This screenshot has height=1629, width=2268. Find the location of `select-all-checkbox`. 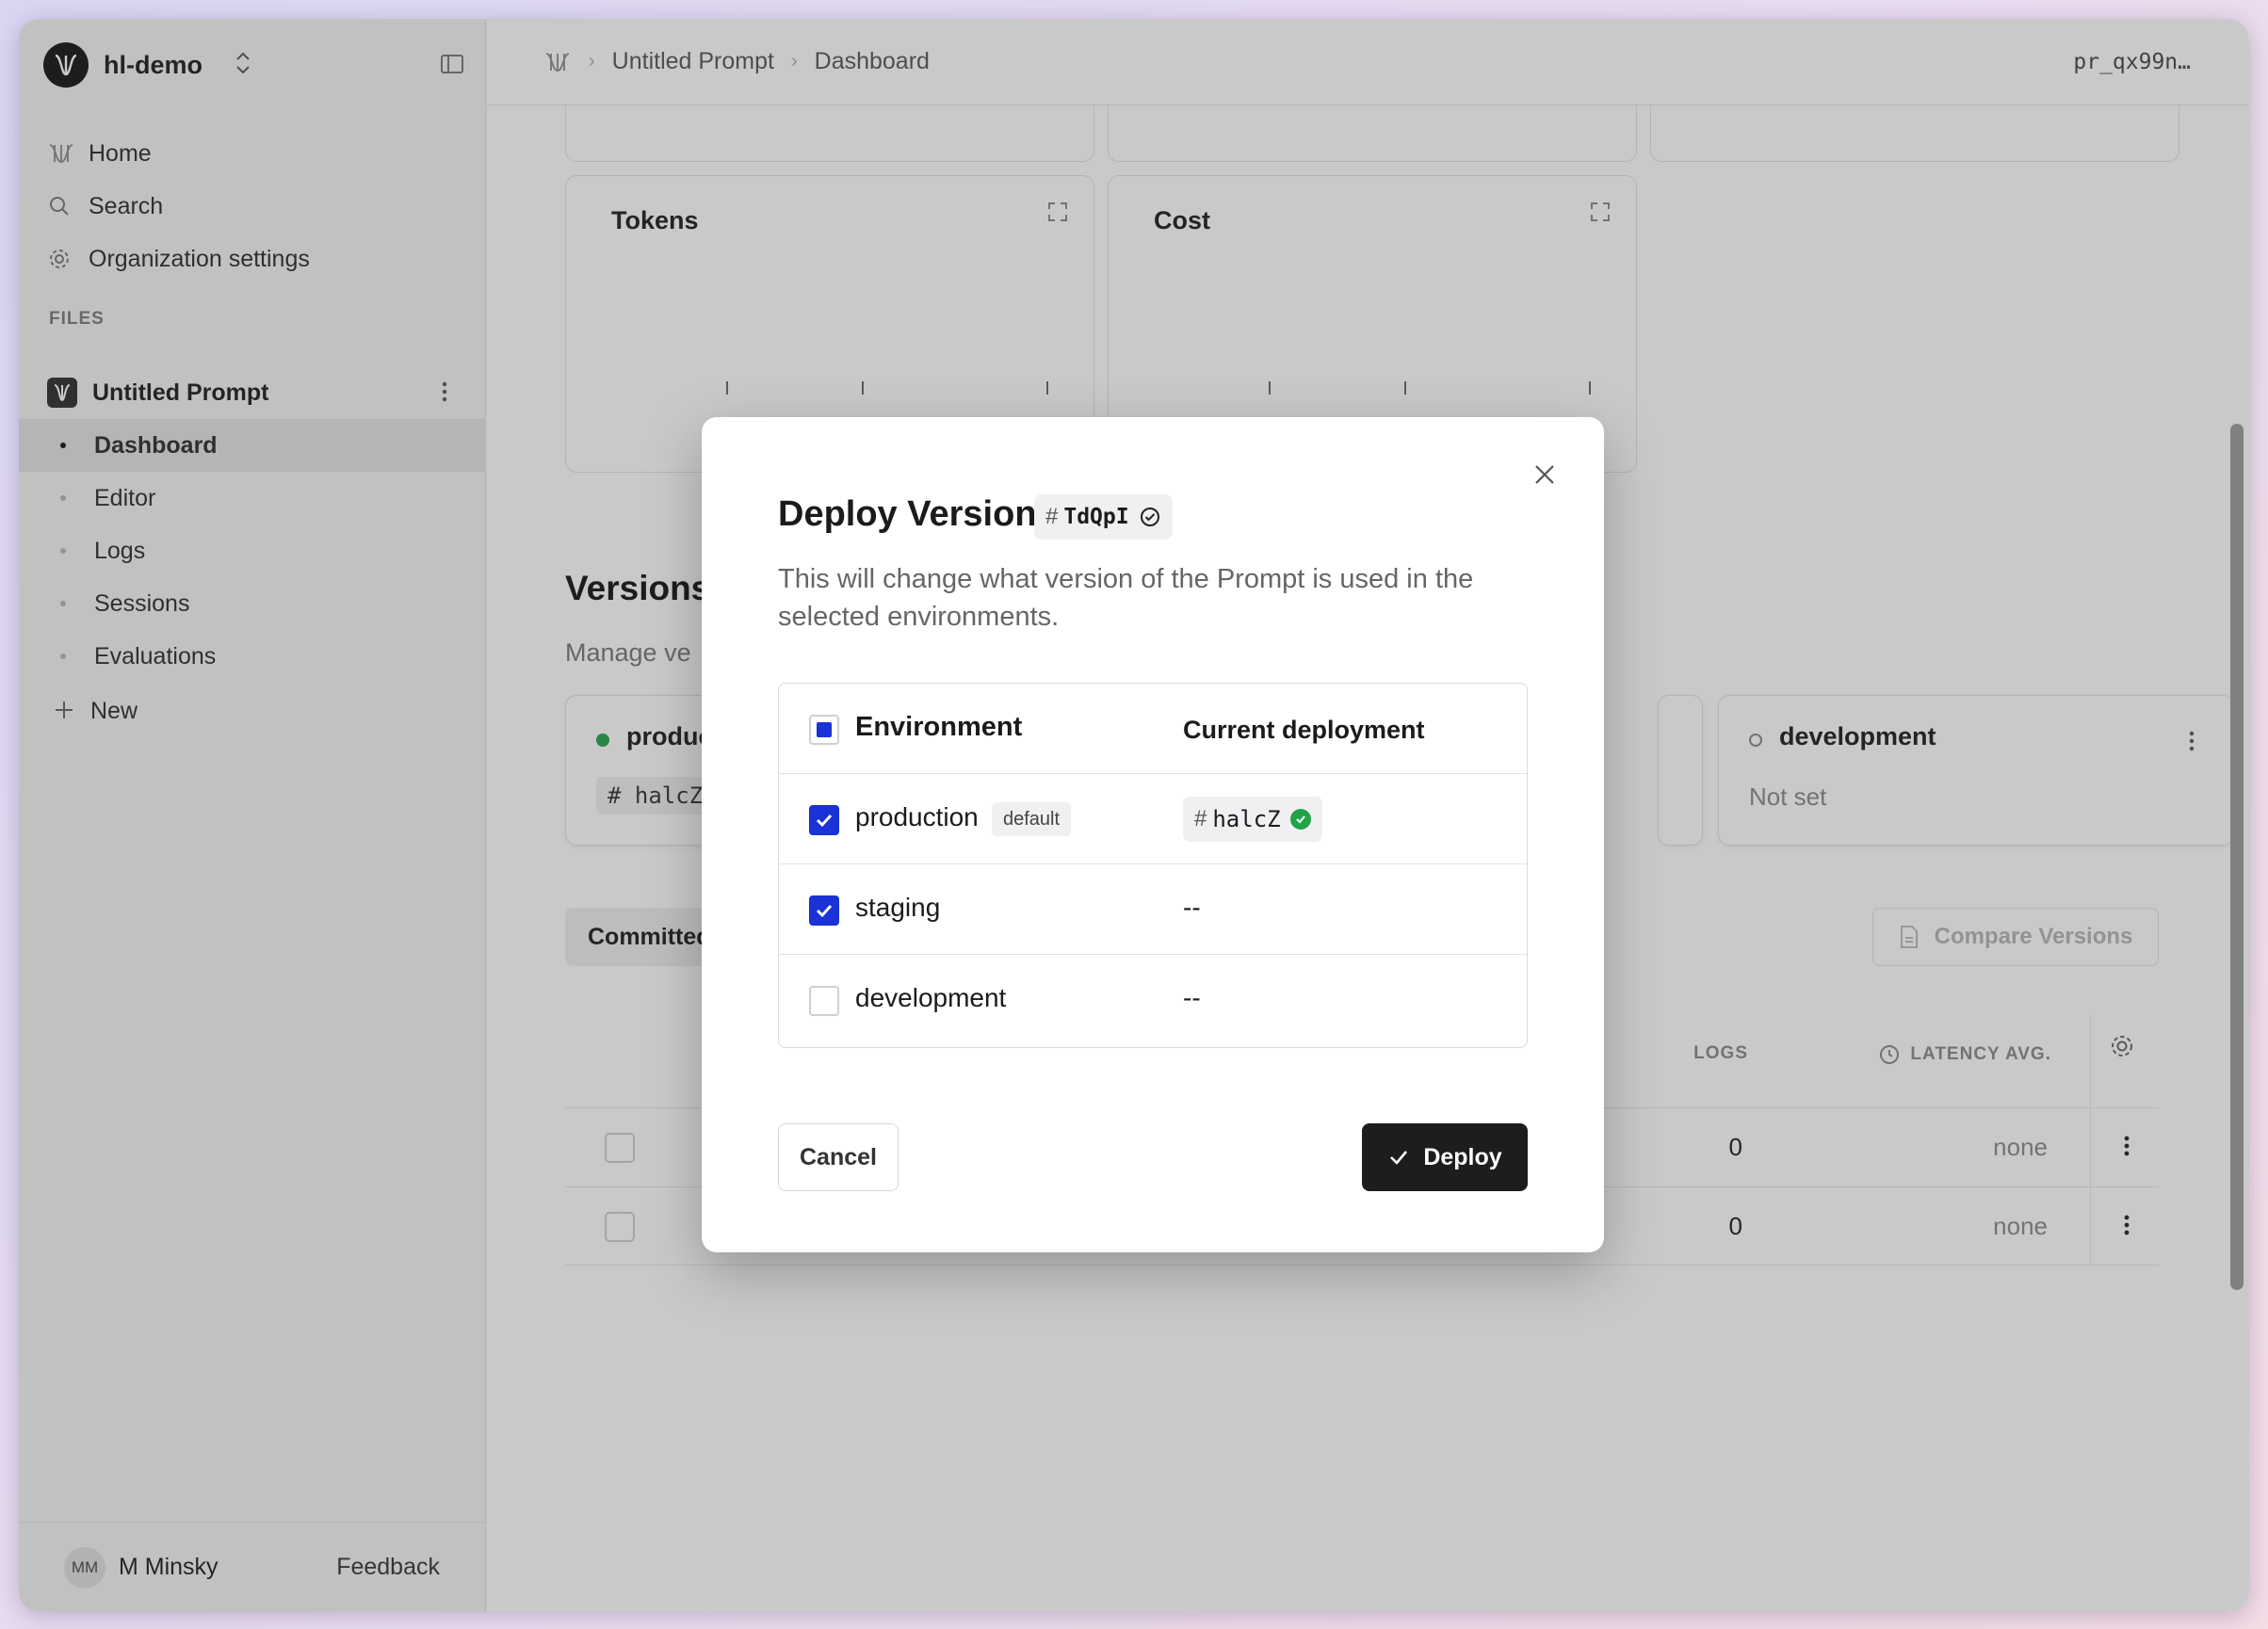

select-all-checkbox is located at coordinates (824, 730).